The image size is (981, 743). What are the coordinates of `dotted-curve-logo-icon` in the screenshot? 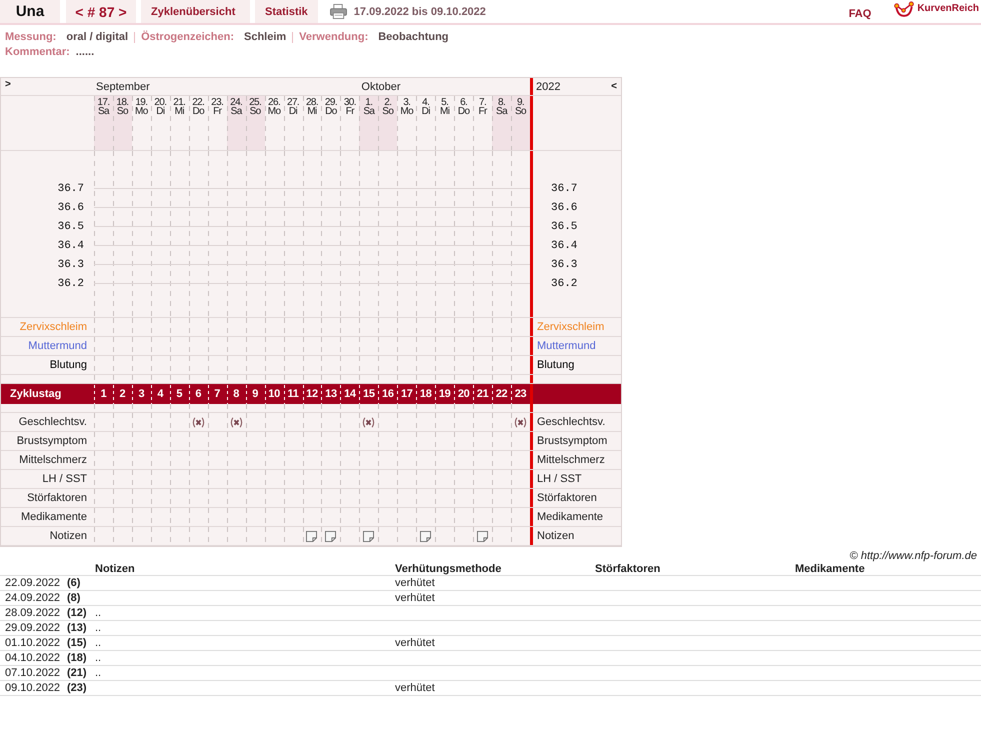 It's located at (904, 9).